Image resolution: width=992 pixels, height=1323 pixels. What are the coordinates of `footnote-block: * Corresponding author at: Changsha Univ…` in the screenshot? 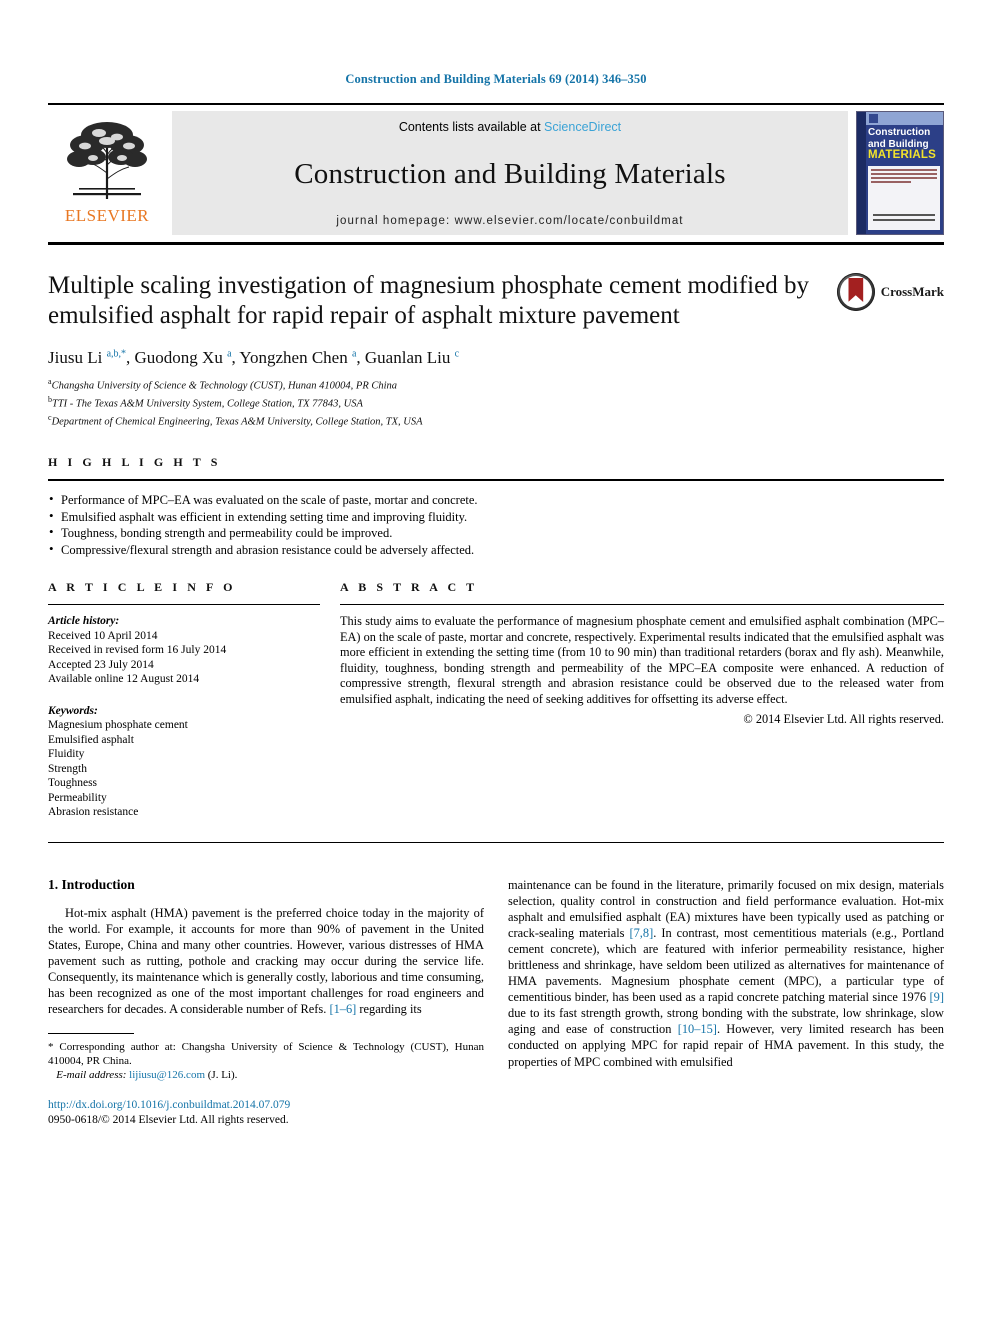 It's located at (266, 1061).